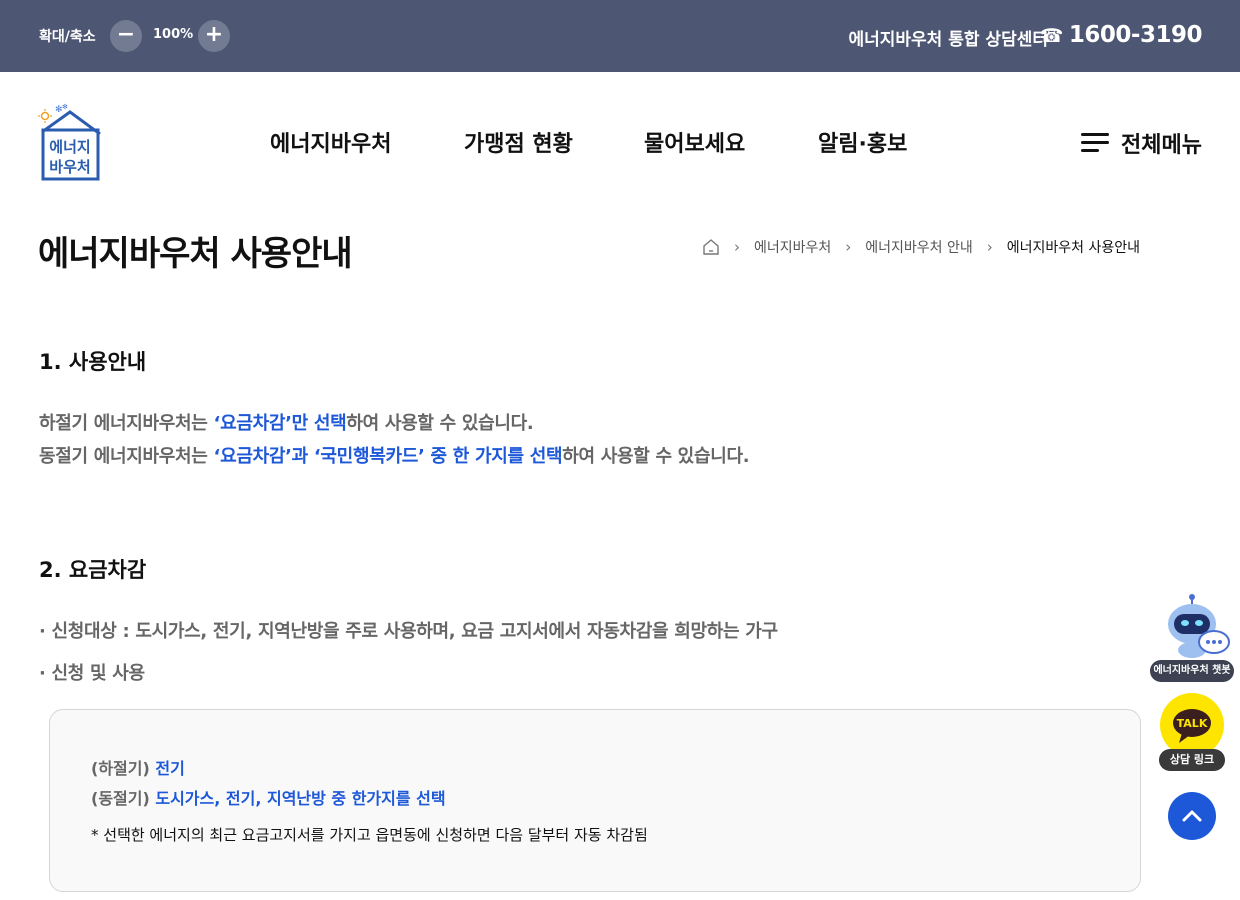 The height and width of the screenshot is (900, 1240). Describe the element at coordinates (1192, 760) in the screenshot. I see `talk-label: 상담 링크` at that location.